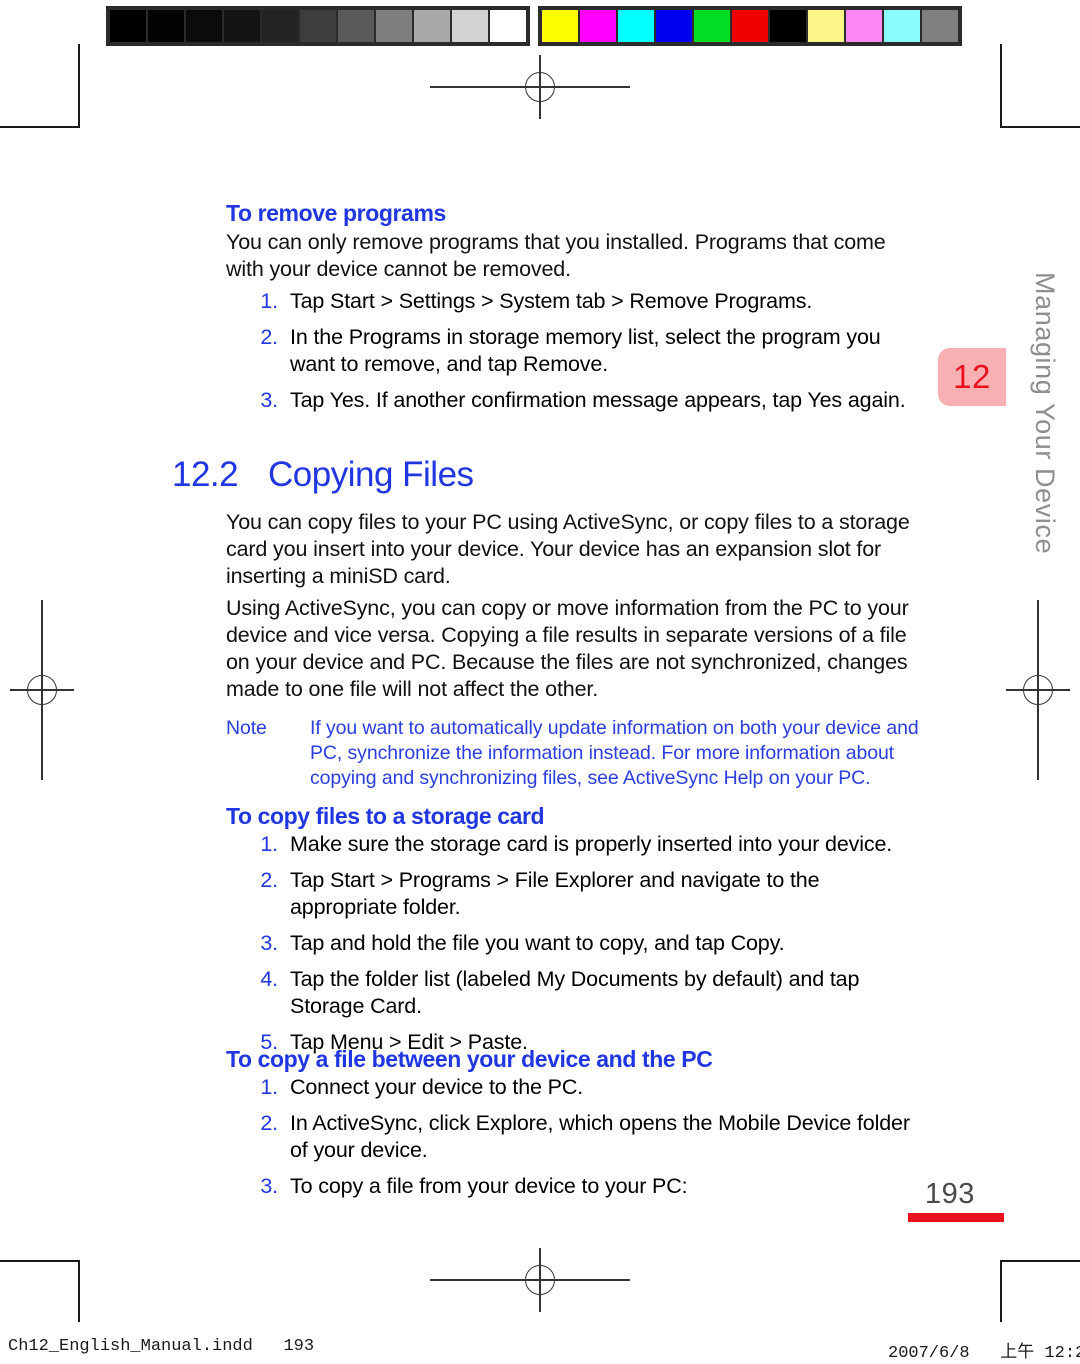 This screenshot has height=1364, width=1080. Describe the element at coordinates (437, 1087) in the screenshot. I see `step-text: Connect your device to the PC.` at that location.